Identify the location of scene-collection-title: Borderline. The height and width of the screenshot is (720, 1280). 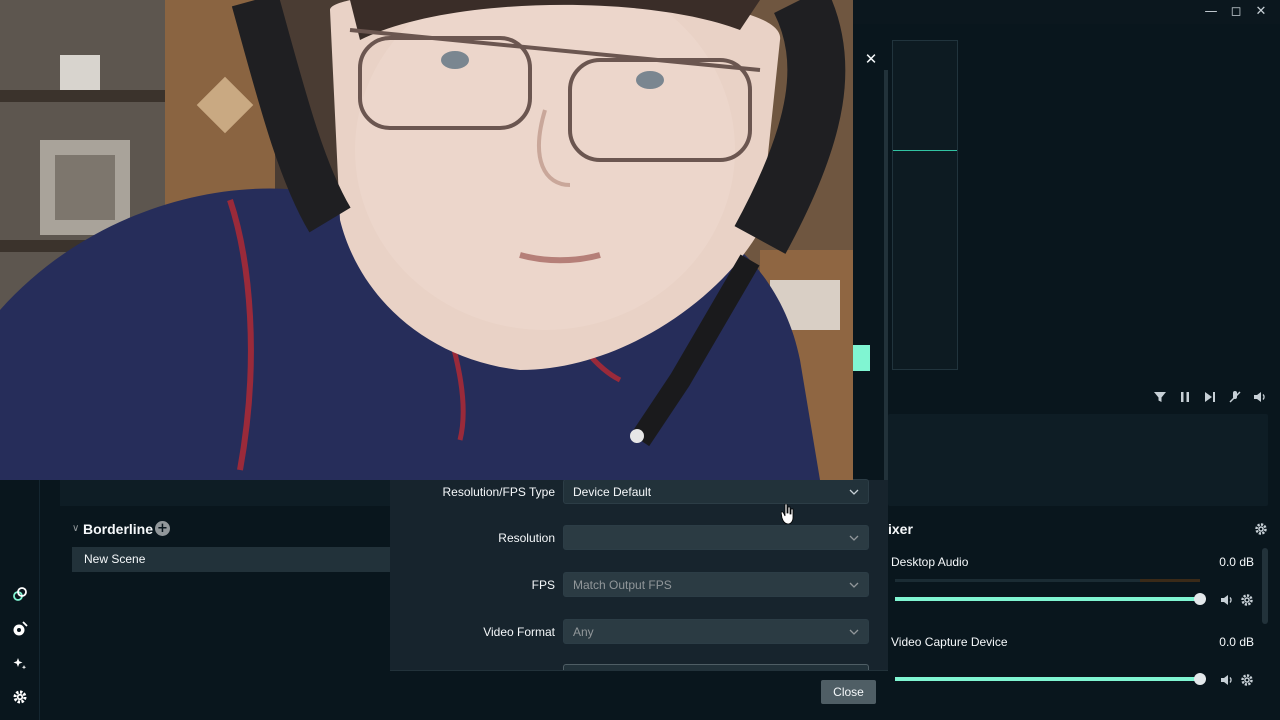
(118, 529).